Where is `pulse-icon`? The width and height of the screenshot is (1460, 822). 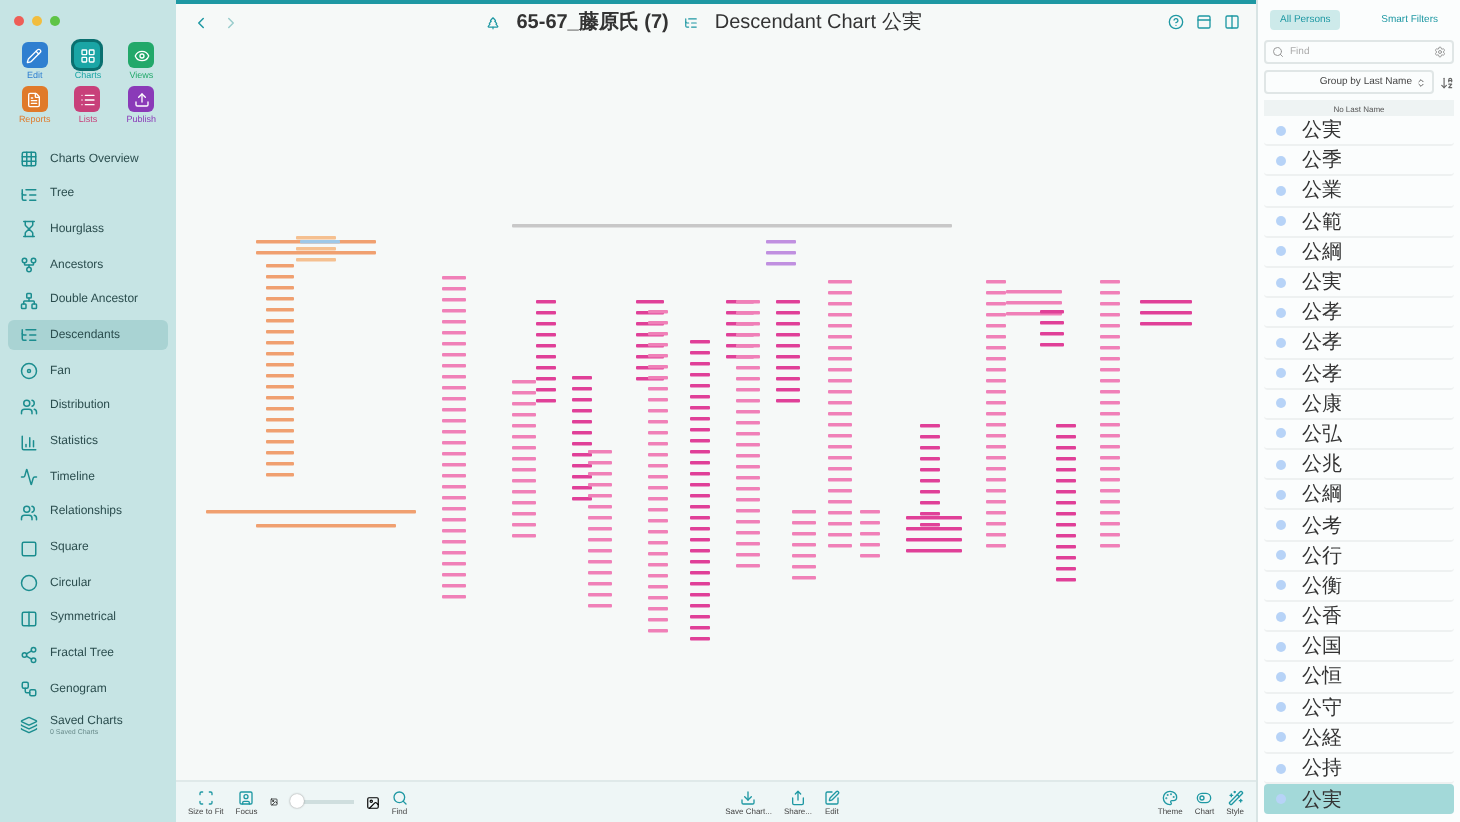 pulse-icon is located at coordinates (29, 477).